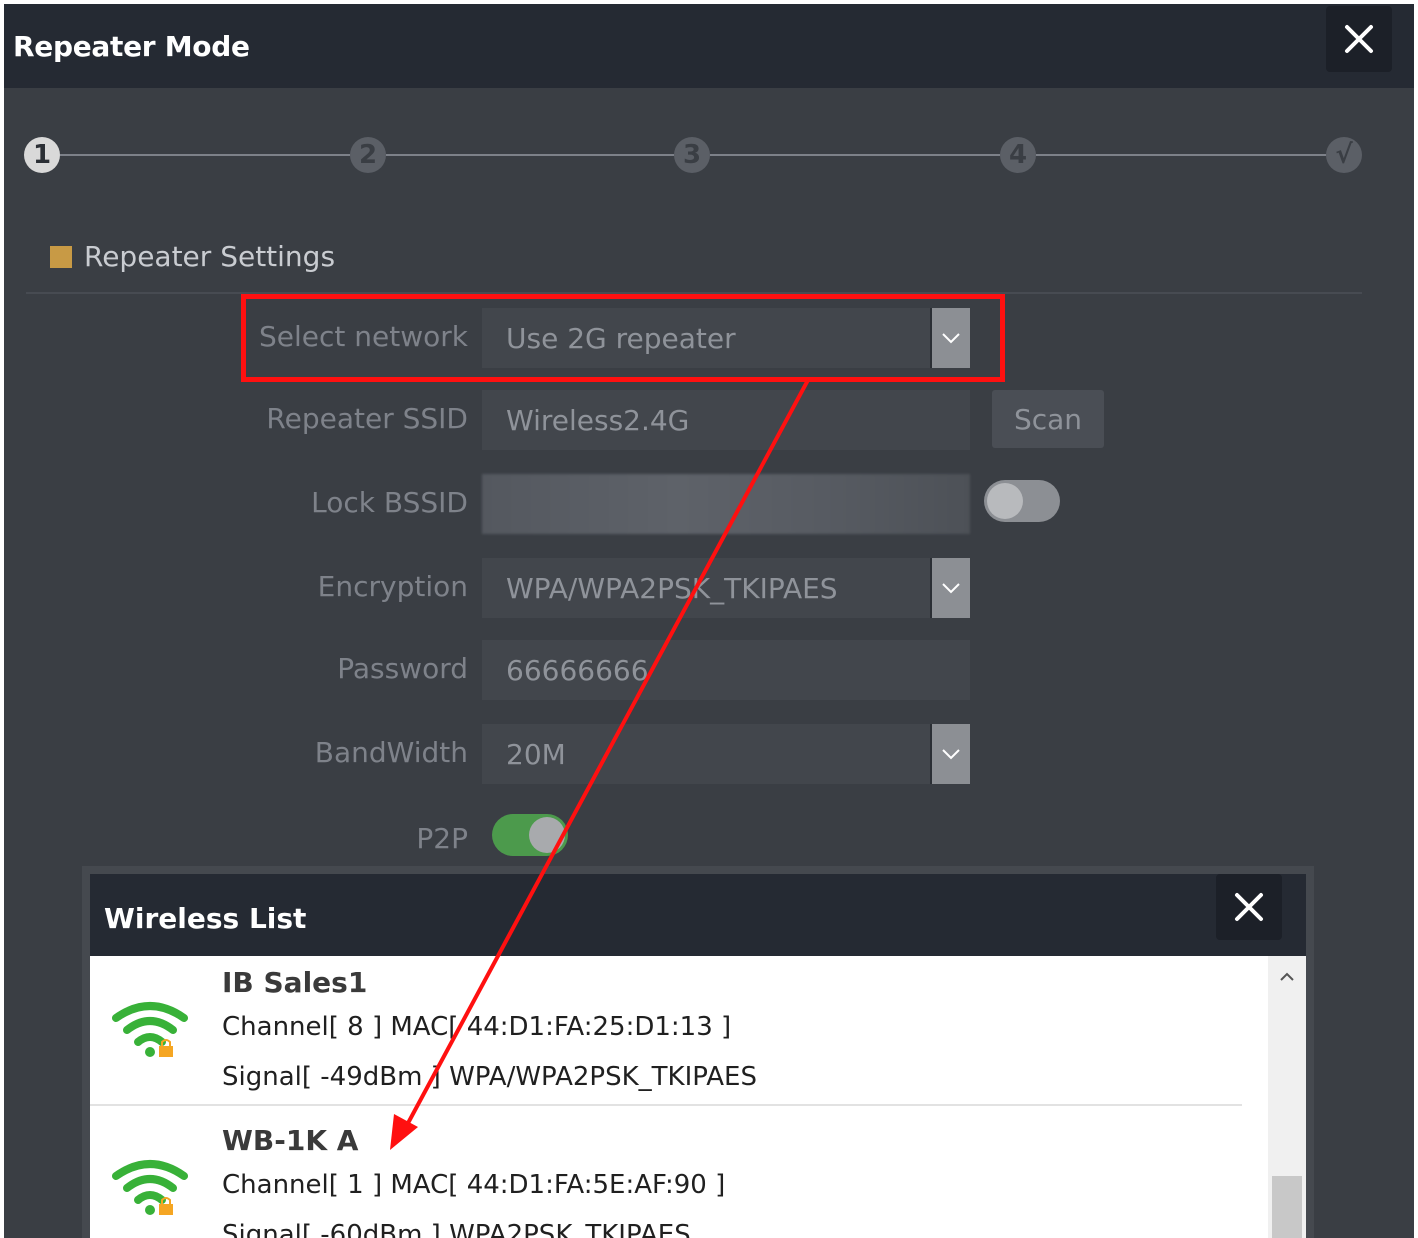 This screenshot has height=1238, width=1418. I want to click on repeater-ssid-value: Wireless2.4G, so click(598, 420).